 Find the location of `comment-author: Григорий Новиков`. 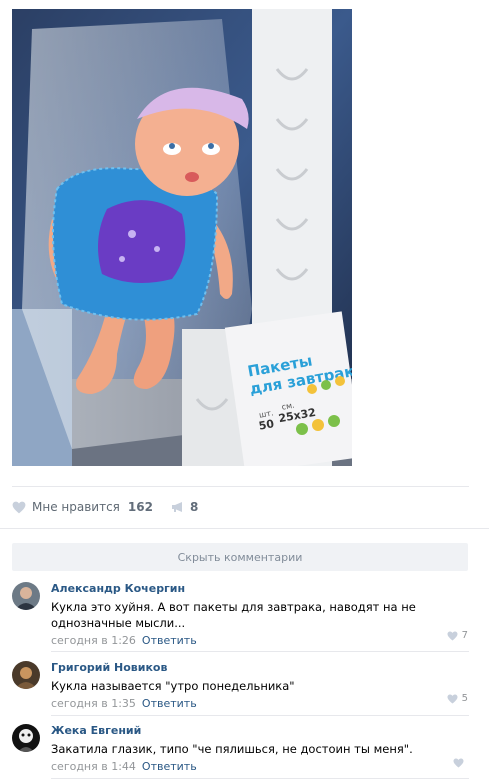

comment-author: Григорий Новиков is located at coordinates (259, 668).